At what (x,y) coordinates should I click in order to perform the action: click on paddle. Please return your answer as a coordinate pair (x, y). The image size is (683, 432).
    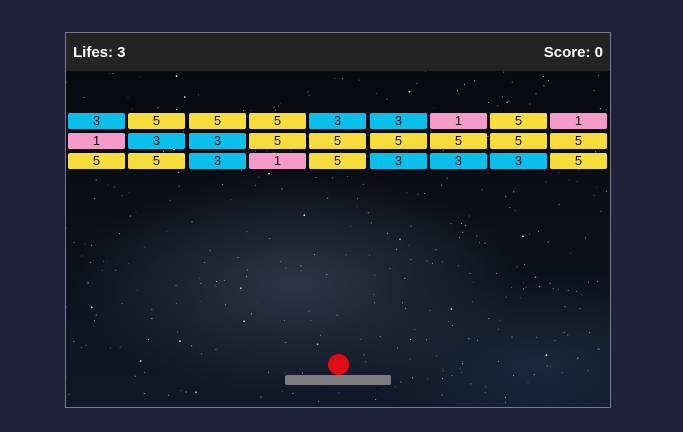
    Looking at the image, I should click on (338, 380).